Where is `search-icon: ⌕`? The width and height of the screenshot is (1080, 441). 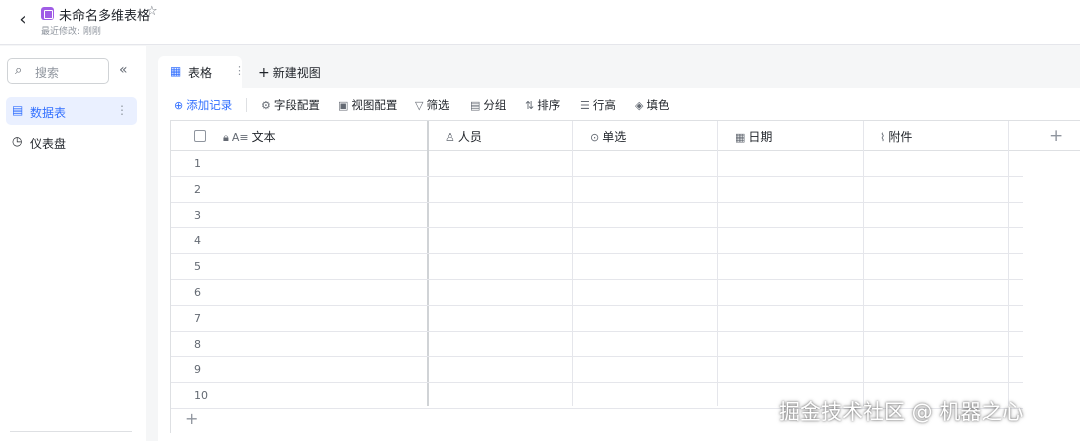 search-icon: ⌕ is located at coordinates (19, 70).